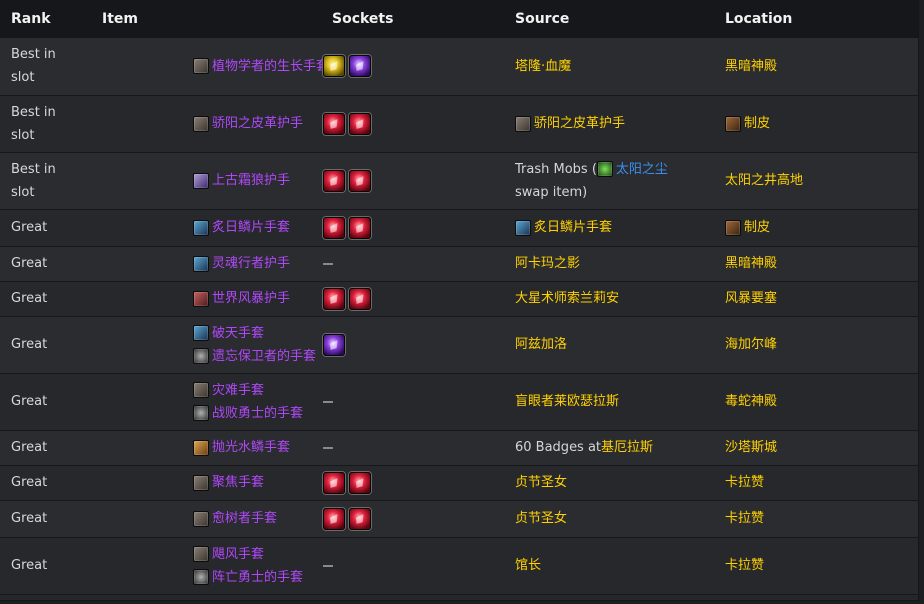 The height and width of the screenshot is (604, 924). Describe the element at coordinates (238, 390) in the screenshot. I see `item-name: 灾难手套` at that location.